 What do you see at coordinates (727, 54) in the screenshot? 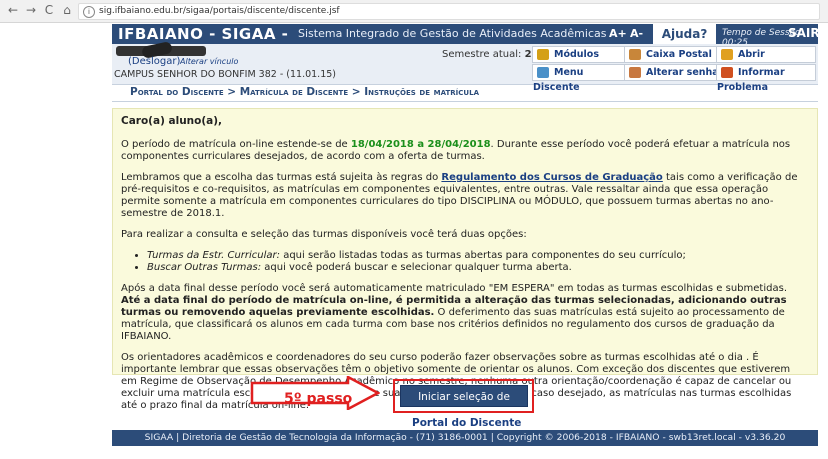
I see `ticket-icon` at bounding box center [727, 54].